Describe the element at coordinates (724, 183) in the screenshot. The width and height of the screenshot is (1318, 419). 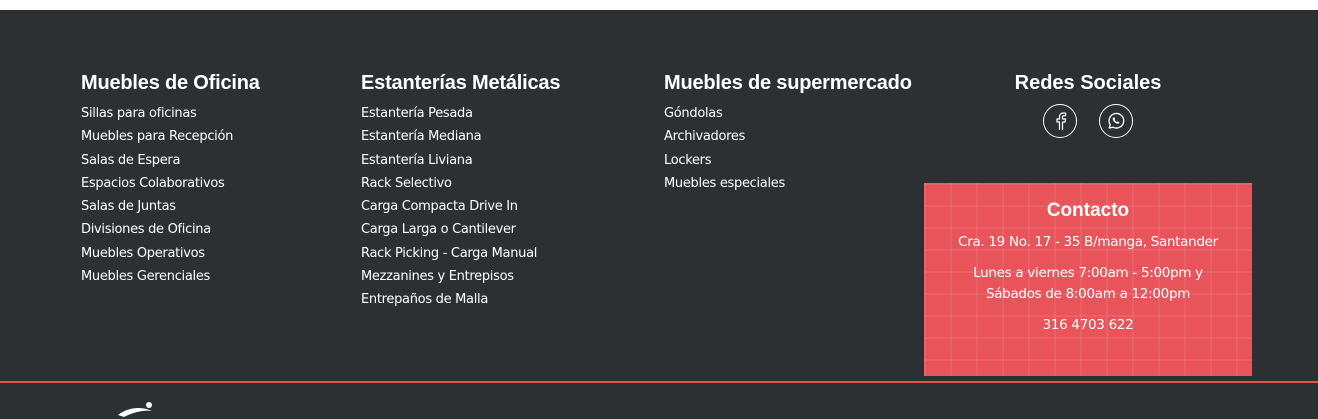
I see `footer-link: Muebles especiales` at that location.